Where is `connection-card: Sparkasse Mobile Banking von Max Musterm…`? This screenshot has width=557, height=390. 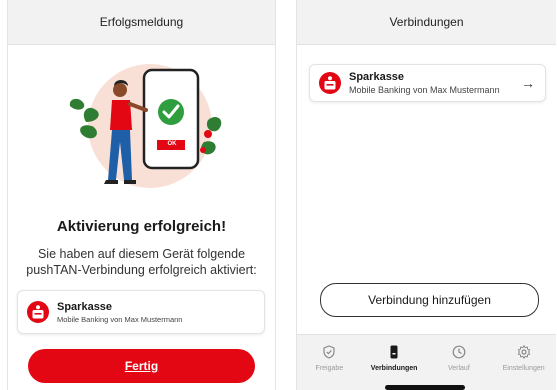
connection-card: Sparkasse Mobile Banking von Max Musterm… is located at coordinates (141, 312).